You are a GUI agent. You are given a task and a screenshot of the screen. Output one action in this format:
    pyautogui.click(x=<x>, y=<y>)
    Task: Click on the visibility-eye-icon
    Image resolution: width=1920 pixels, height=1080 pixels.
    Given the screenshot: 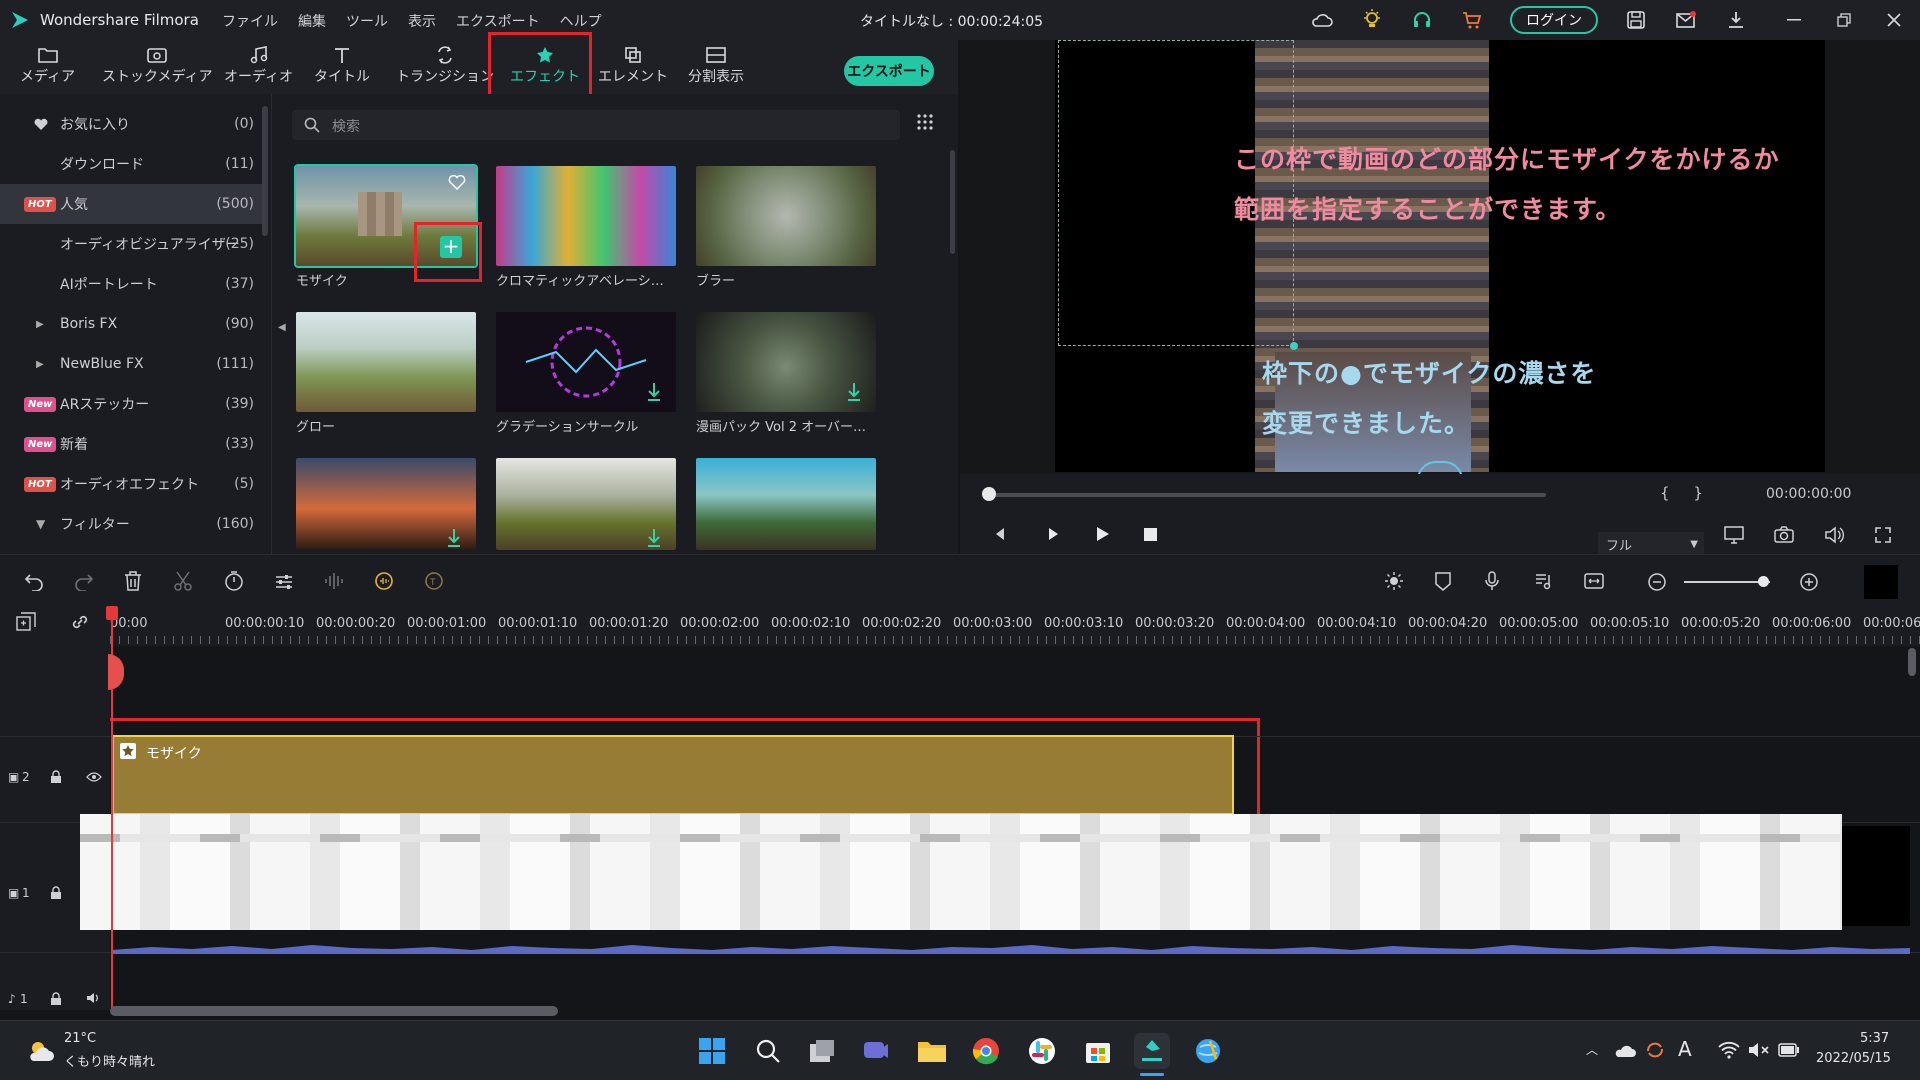 What is the action you would take?
    pyautogui.click(x=94, y=777)
    